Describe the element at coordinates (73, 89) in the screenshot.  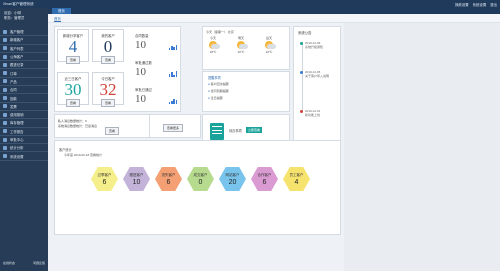
I see `stat-value: 30` at that location.